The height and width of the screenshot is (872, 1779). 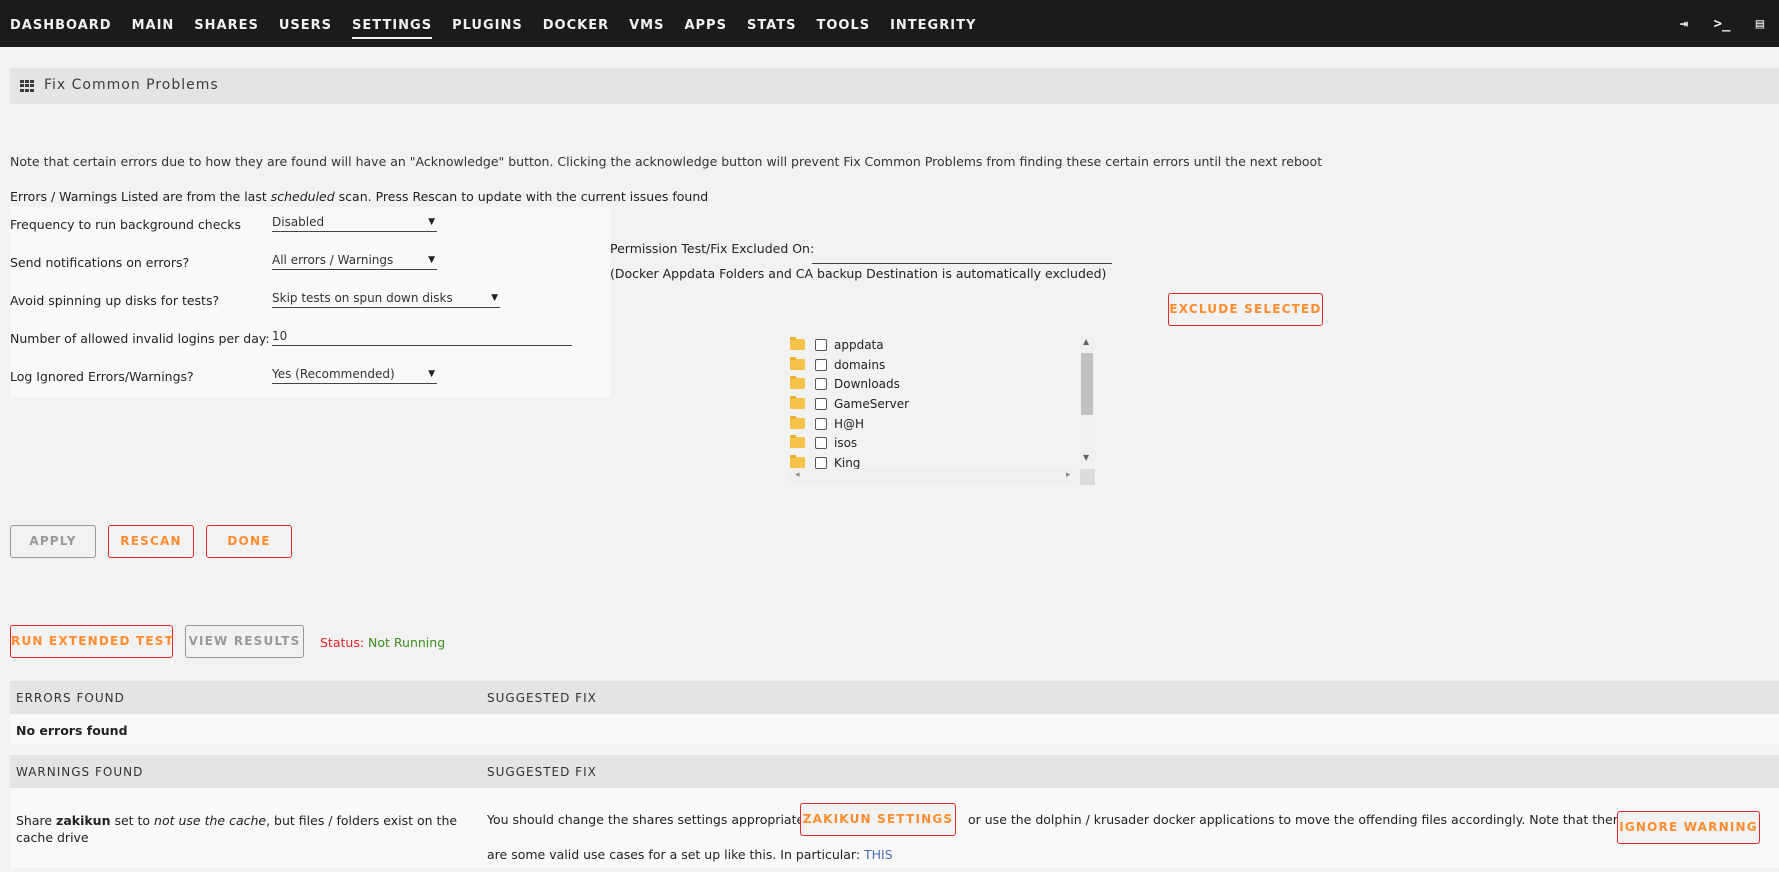 I want to click on folder-label: H@H, so click(x=849, y=423).